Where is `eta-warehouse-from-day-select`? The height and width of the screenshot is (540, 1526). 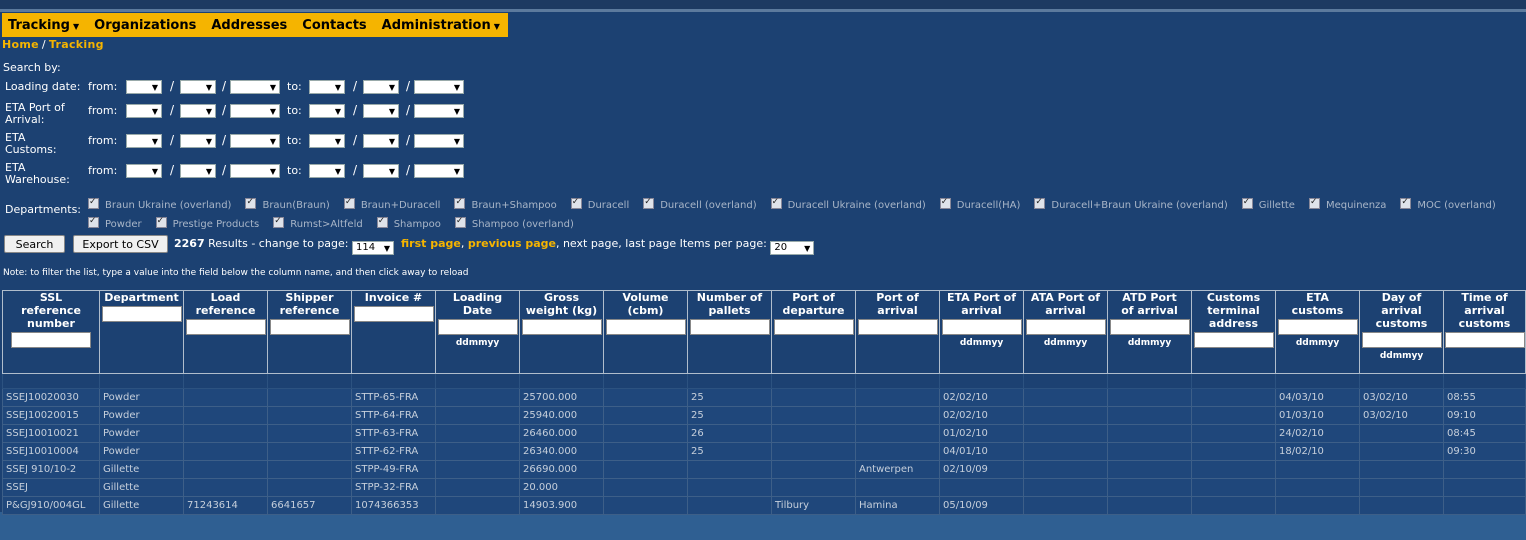 eta-warehouse-from-day-select is located at coordinates (144, 171).